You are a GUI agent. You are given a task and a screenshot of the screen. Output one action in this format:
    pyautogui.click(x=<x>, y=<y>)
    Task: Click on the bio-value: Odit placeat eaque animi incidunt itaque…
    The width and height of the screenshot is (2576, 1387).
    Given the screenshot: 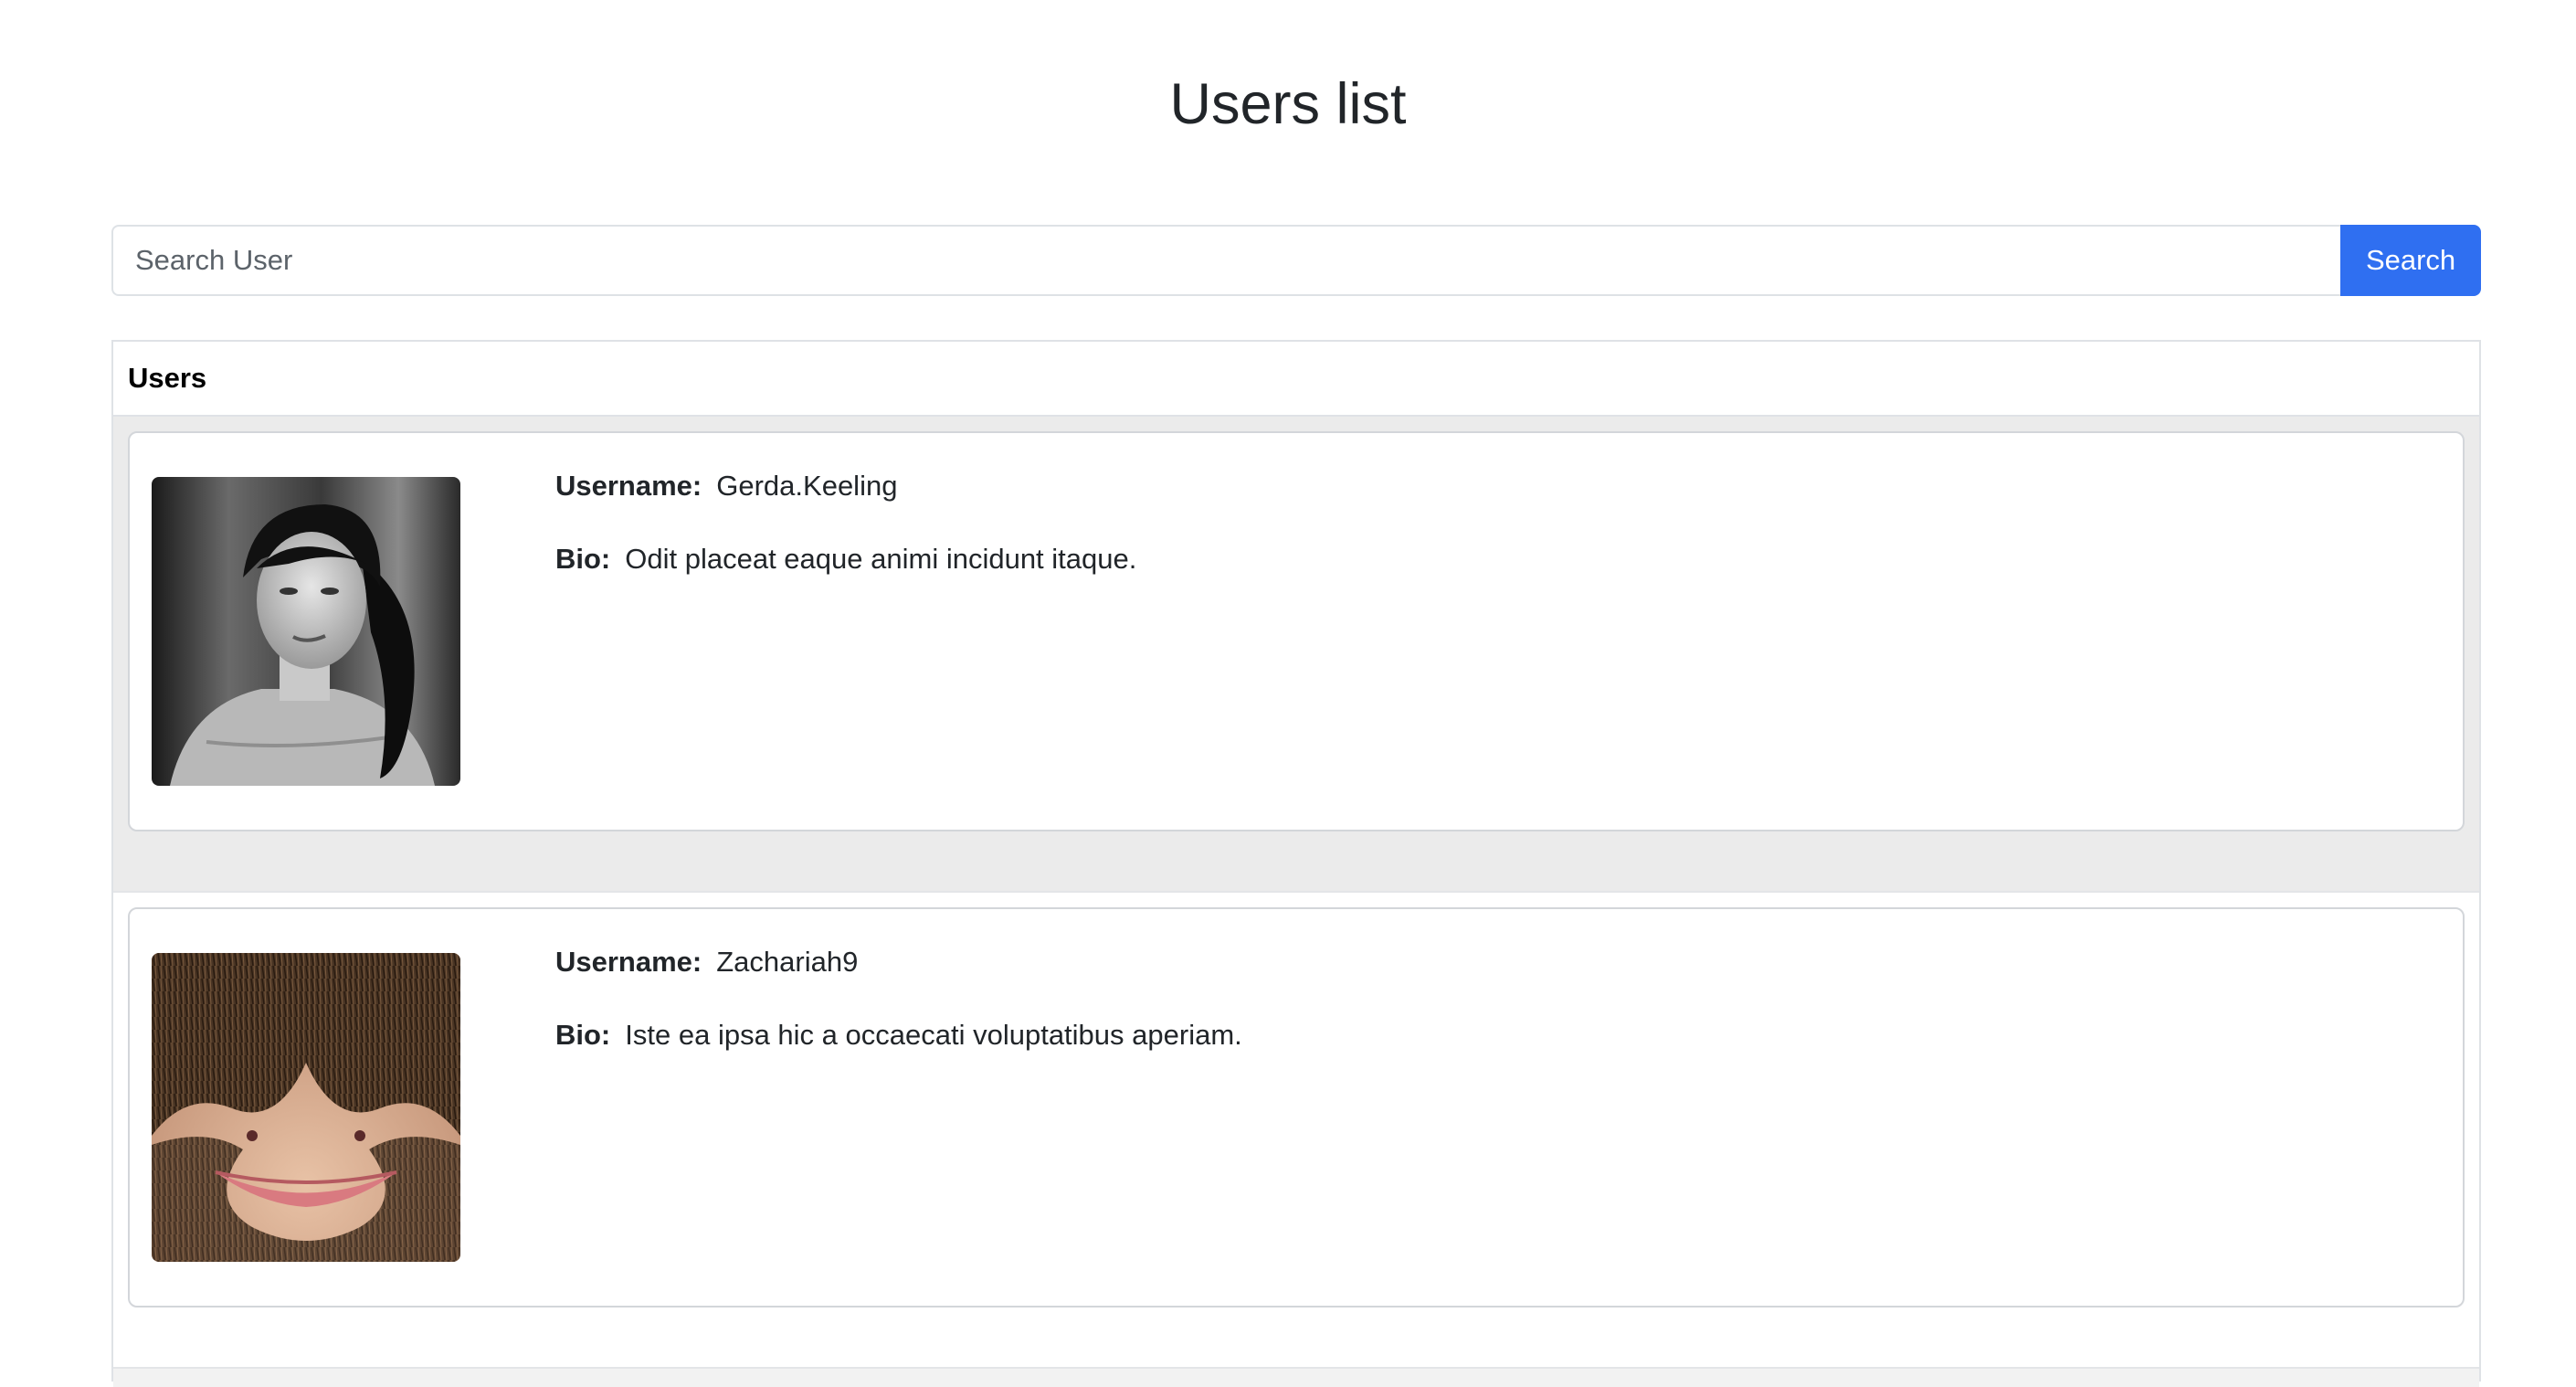 What is the action you would take?
    pyautogui.click(x=881, y=559)
    